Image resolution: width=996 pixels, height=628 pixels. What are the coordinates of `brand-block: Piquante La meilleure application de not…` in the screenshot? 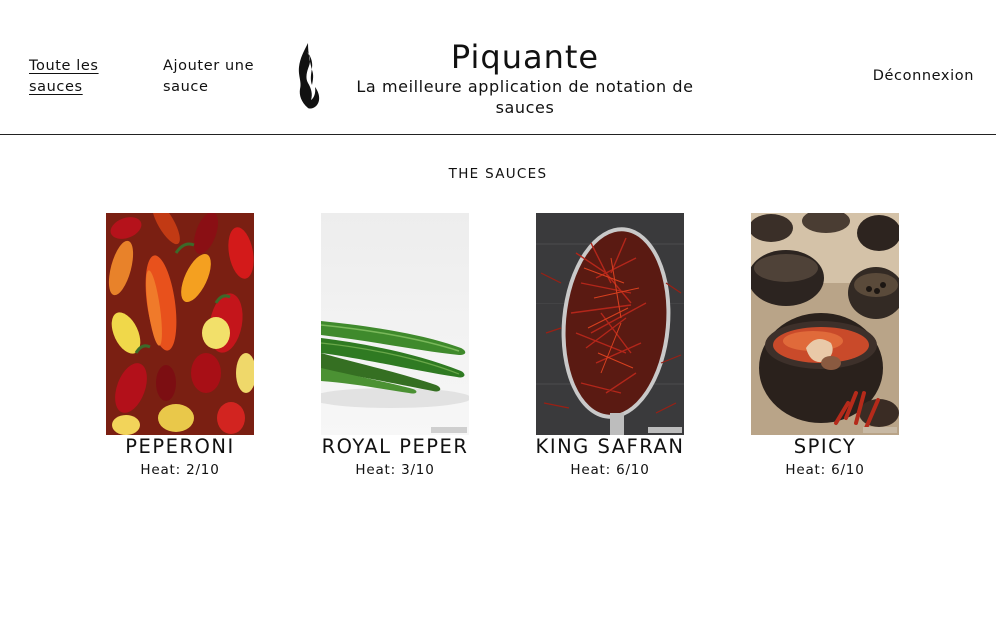 It's located at (525, 78).